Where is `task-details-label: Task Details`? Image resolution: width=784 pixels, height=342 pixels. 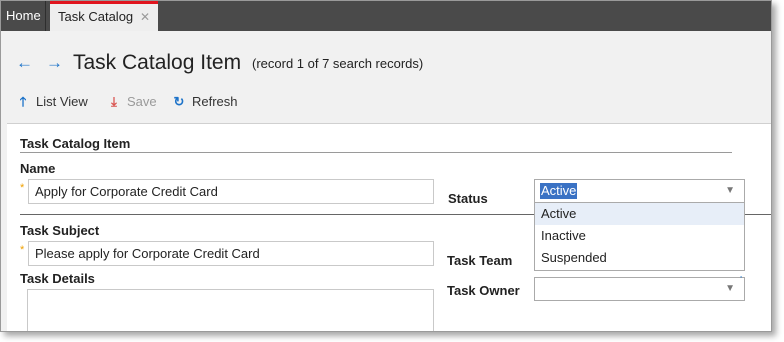
task-details-label: Task Details is located at coordinates (57, 278).